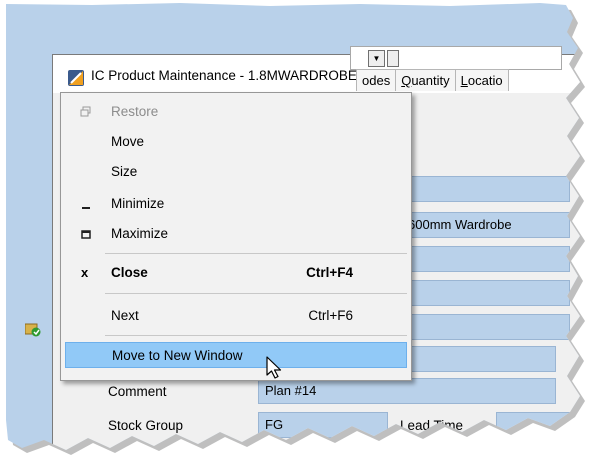 The height and width of the screenshot is (459, 598). Describe the element at coordinates (275, 368) in the screenshot. I see `mouse-cursor-icon` at that location.